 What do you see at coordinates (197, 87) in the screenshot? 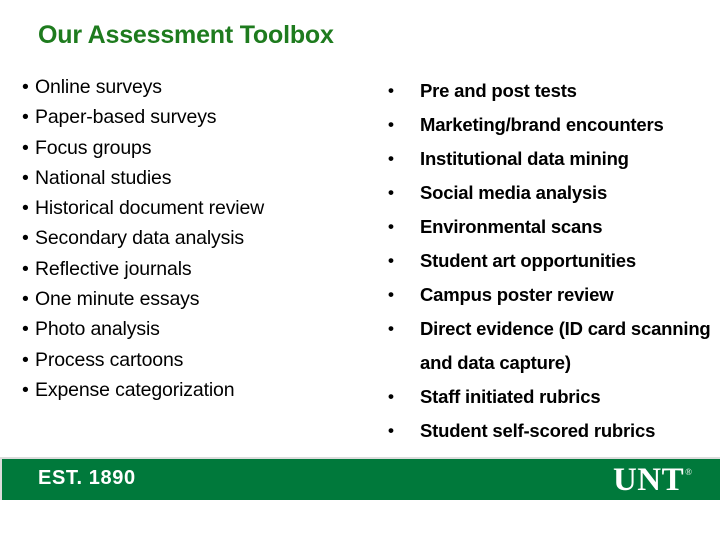
I see `list-item: • Online surveys` at bounding box center [197, 87].